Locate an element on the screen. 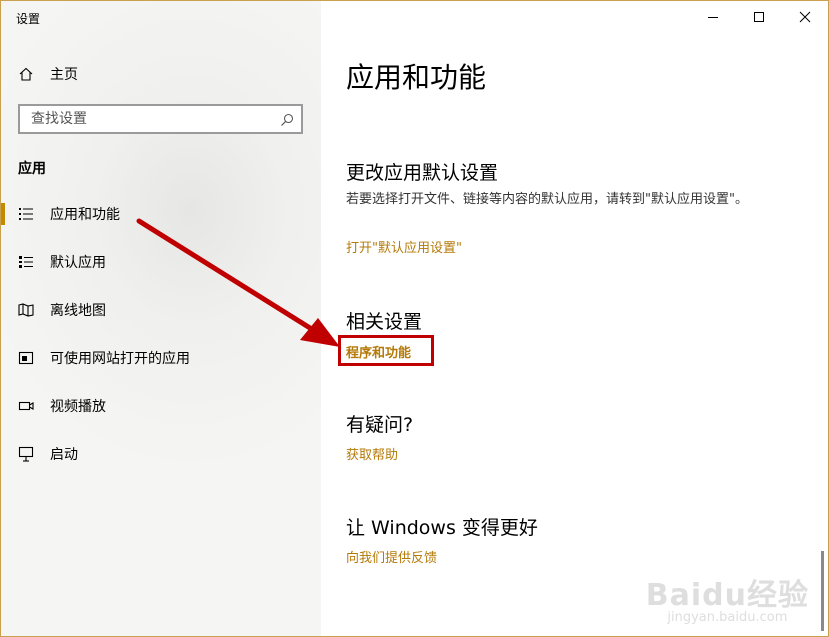 This screenshot has width=829, height=637. close-button is located at coordinates (805, 17).